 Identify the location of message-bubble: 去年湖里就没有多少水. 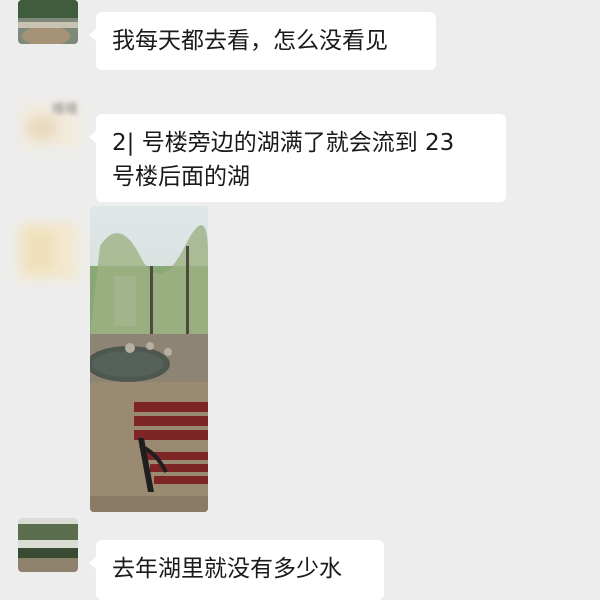
(236, 570).